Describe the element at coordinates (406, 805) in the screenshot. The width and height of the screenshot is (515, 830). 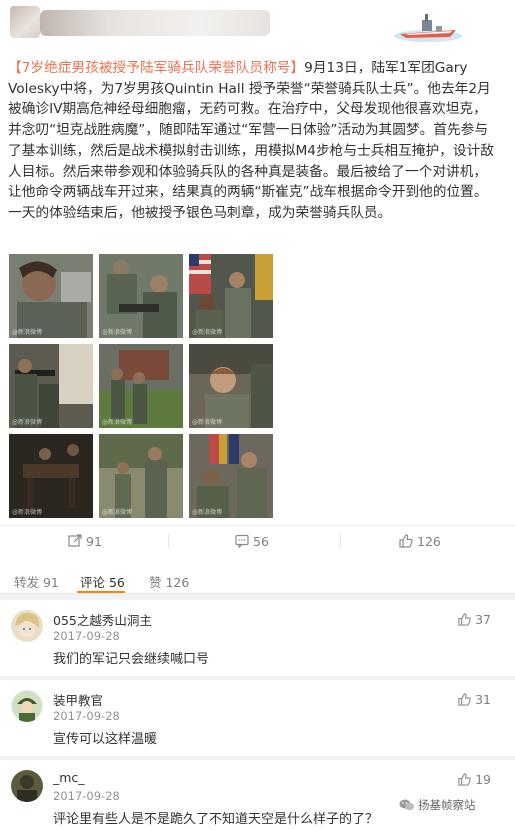
I see `wechat-icon` at that location.